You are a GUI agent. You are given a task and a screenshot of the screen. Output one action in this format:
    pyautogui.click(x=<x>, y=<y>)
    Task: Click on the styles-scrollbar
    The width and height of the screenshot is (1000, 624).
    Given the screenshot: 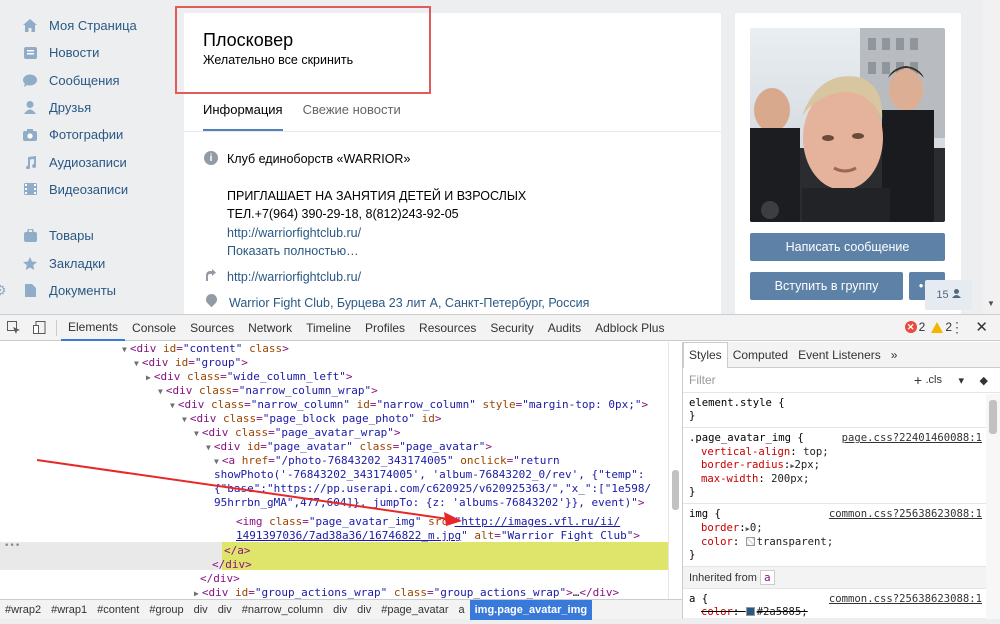 What is the action you would take?
    pyautogui.click(x=993, y=506)
    